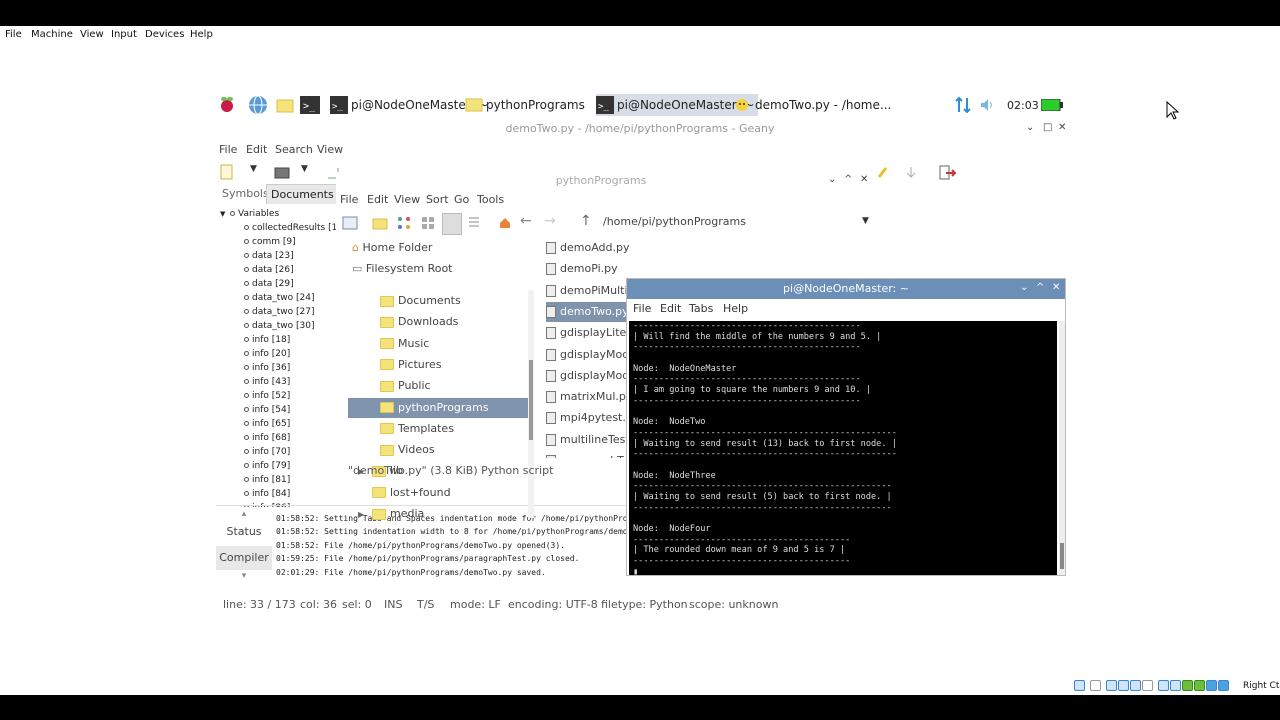  Describe the element at coordinates (52, 34) in the screenshot. I see `vbox-menu-machine: Machine` at that location.